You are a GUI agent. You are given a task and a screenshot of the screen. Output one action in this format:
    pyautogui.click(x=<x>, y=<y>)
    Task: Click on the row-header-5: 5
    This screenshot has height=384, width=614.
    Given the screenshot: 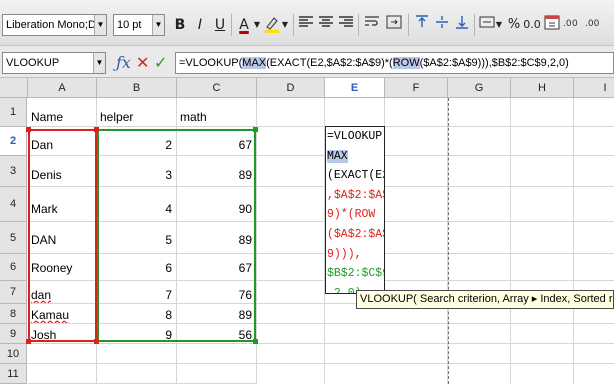 What is the action you would take?
    pyautogui.click(x=13, y=238)
    